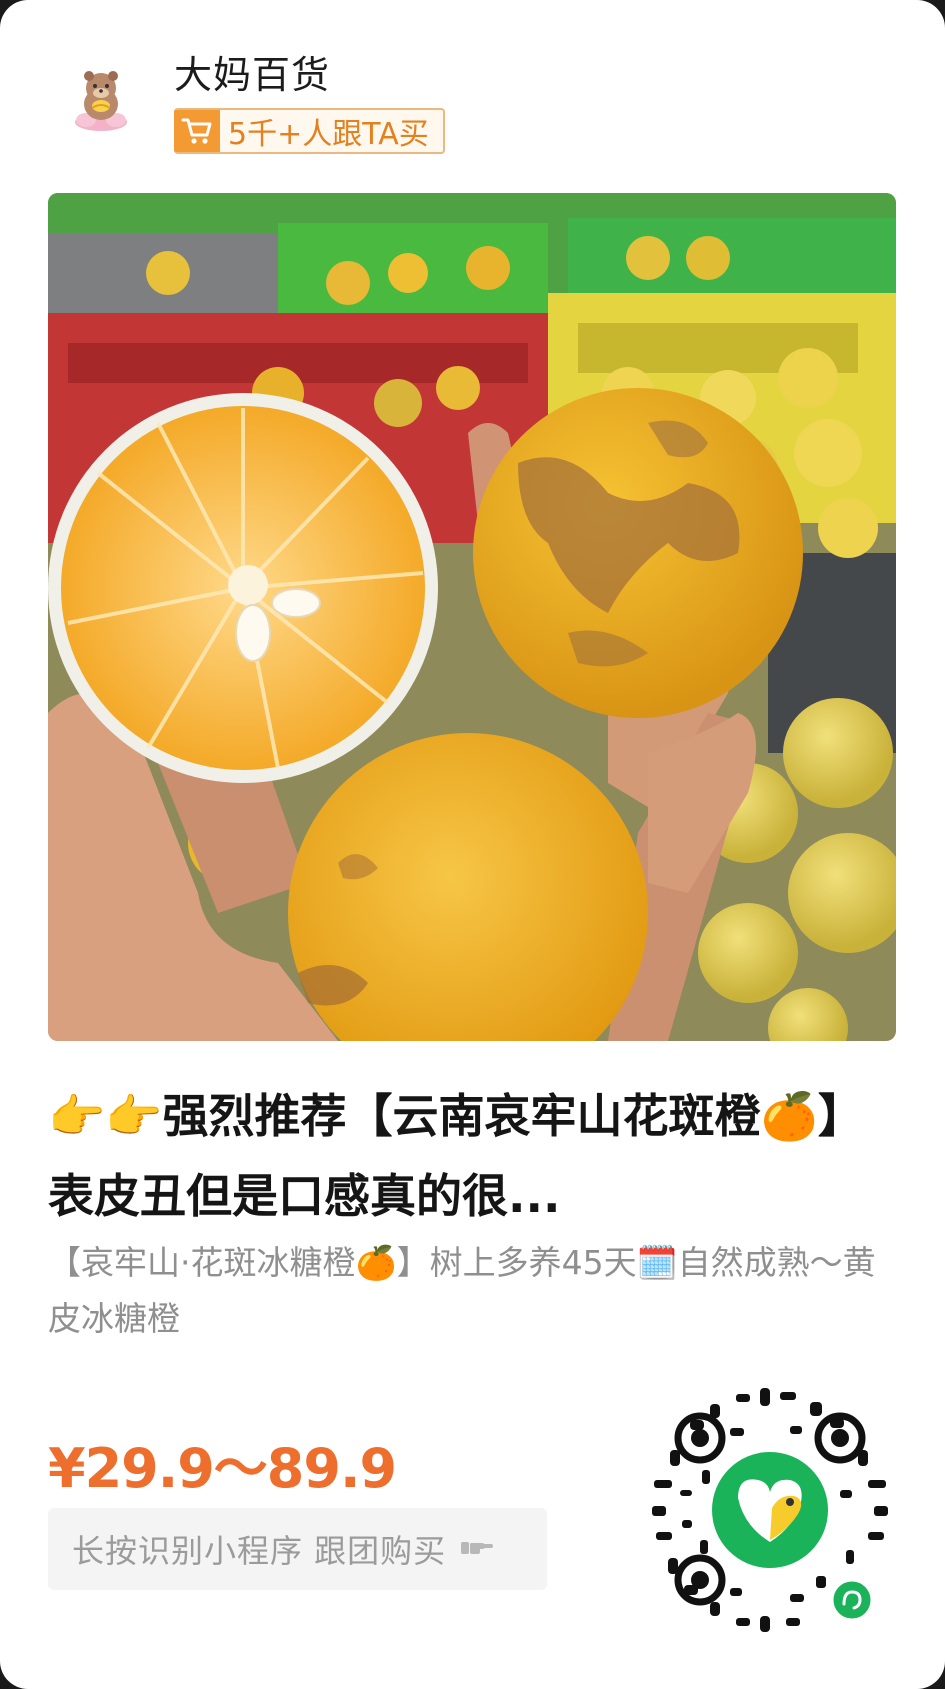 The height and width of the screenshot is (1689, 945). Describe the element at coordinates (252, 71) in the screenshot. I see `shop-name: 大妈百货` at that location.